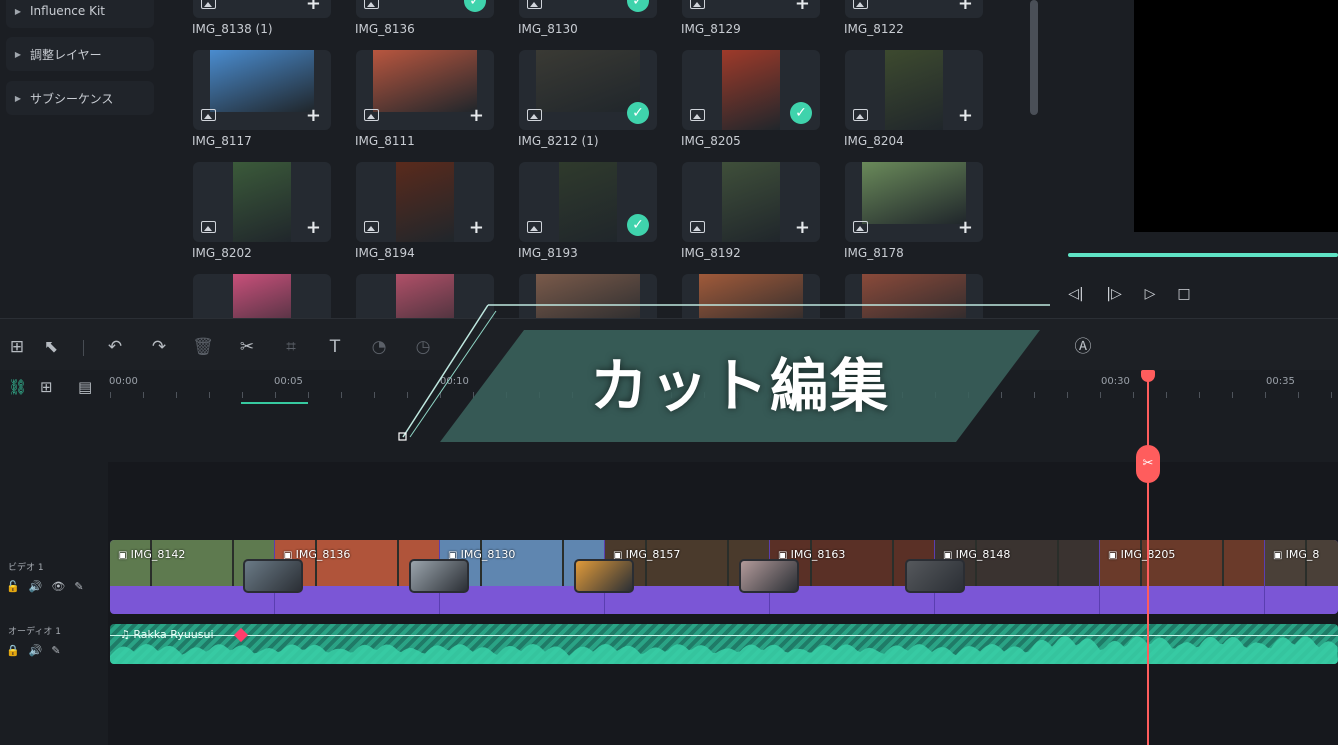 The height and width of the screenshot is (745, 1338). I want to click on play-button: ▷, so click(1150, 294).